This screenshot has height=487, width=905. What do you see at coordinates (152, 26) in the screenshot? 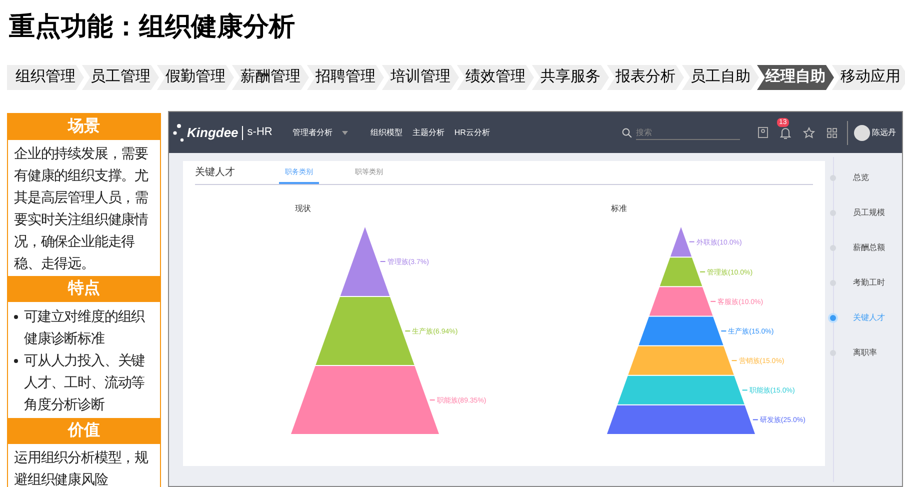
I see `page-title: 重点功能：组织健康分析` at bounding box center [152, 26].